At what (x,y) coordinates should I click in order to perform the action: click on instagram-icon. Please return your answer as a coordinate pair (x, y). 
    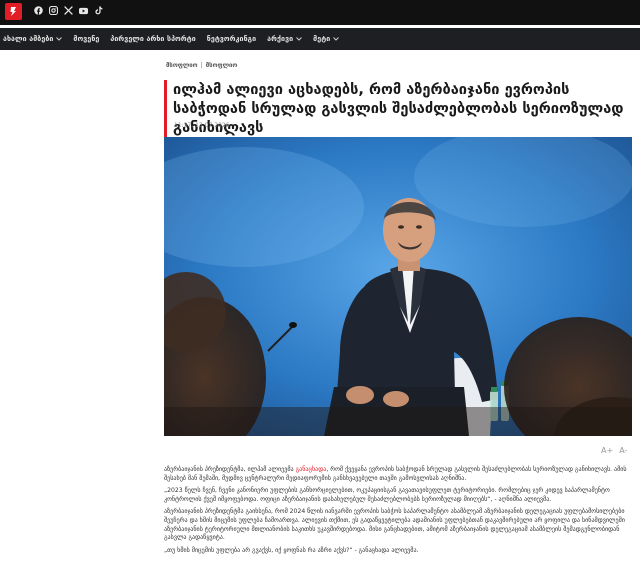
    Looking at the image, I should click on (53, 10).